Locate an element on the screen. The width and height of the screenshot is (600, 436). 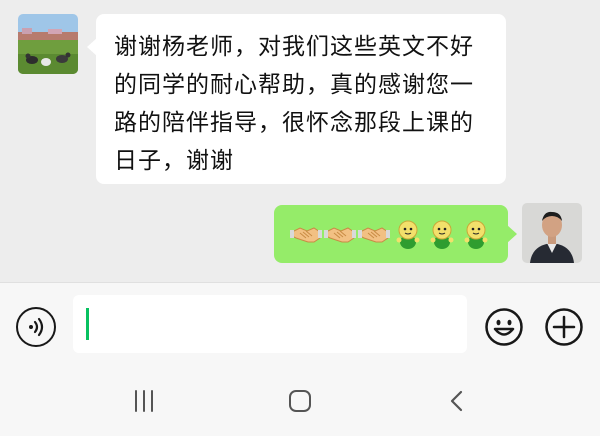
message-line: 的同学的耐心帮助，真的感谢您一 is located at coordinates (294, 85).